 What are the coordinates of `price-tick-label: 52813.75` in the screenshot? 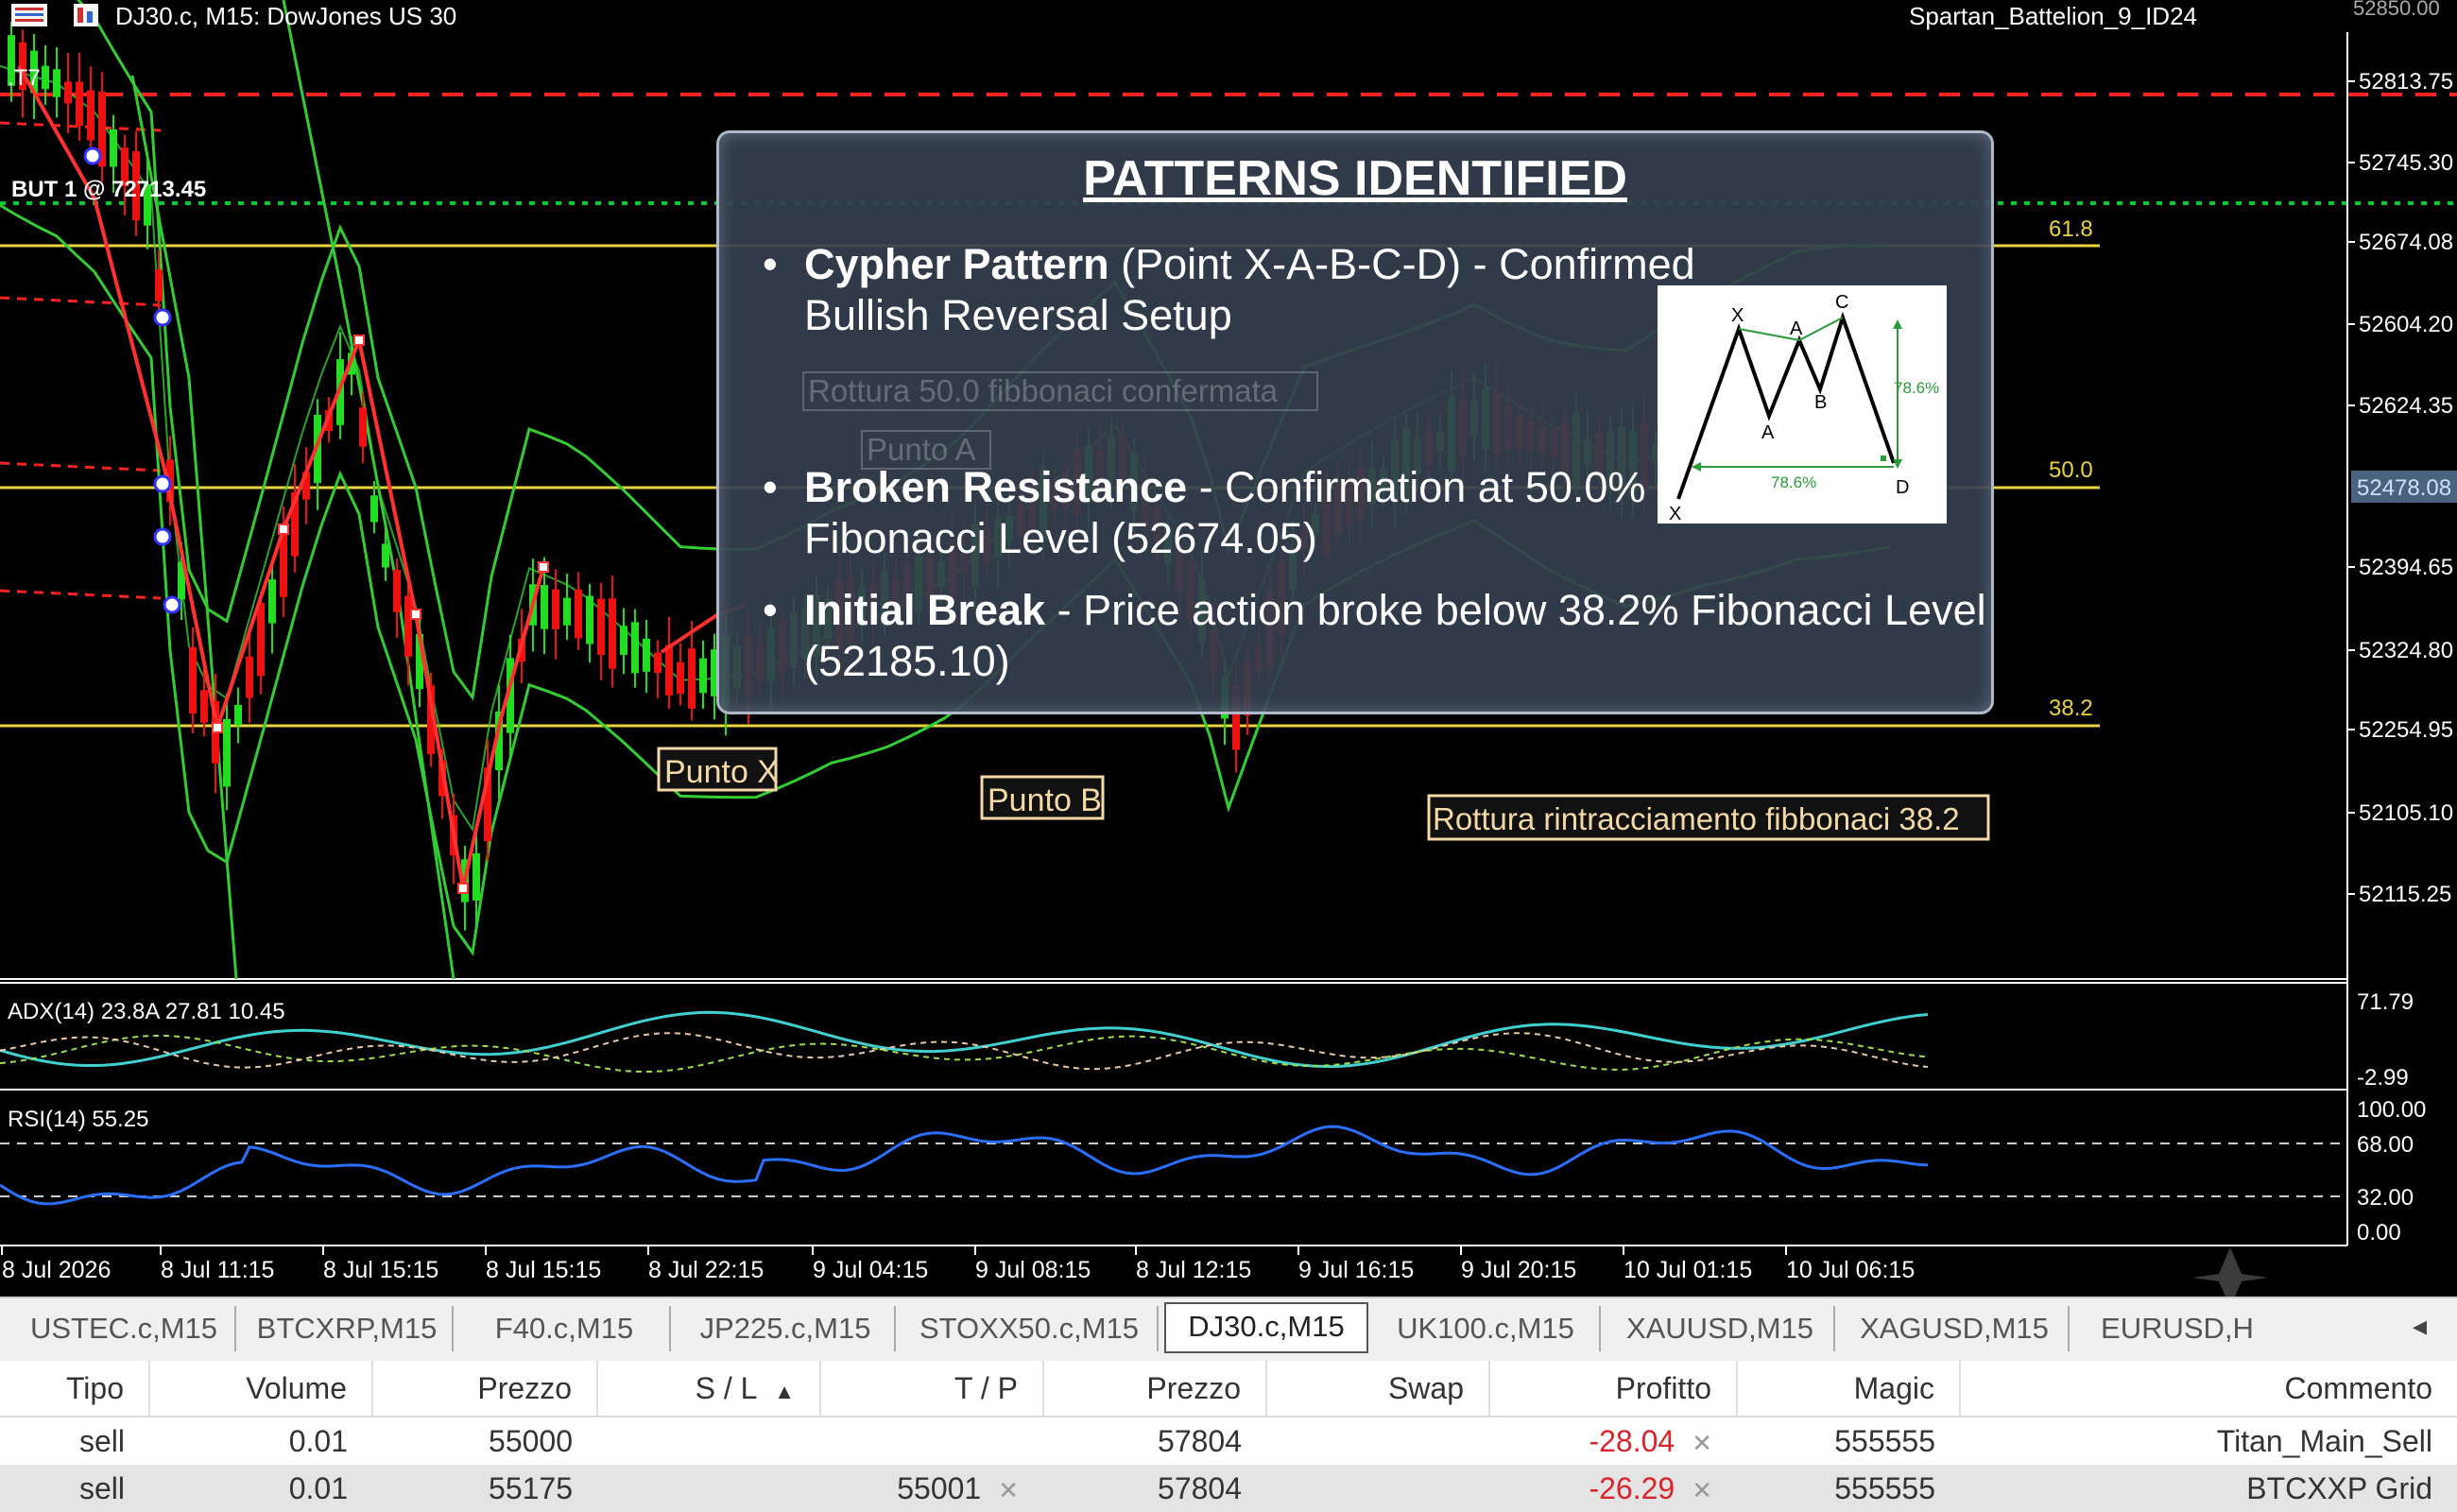 It's located at (2406, 81).